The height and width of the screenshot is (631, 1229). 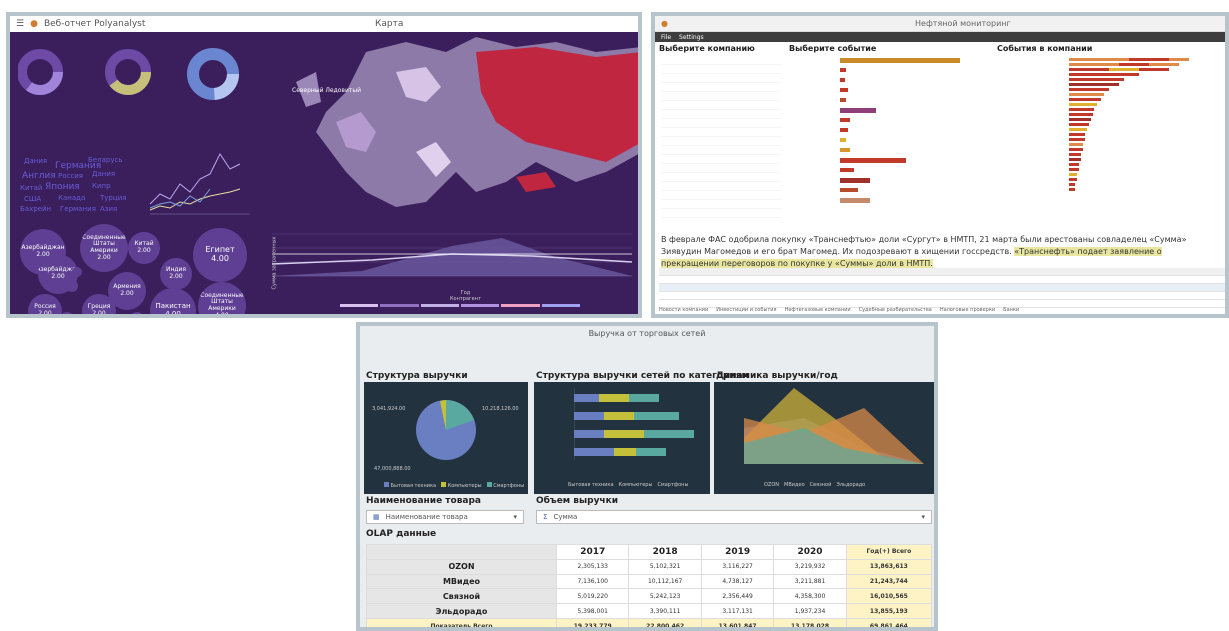 What do you see at coordinates (592, 611) in the screenshot?
I see `cell: 5,398,001` at bounding box center [592, 611].